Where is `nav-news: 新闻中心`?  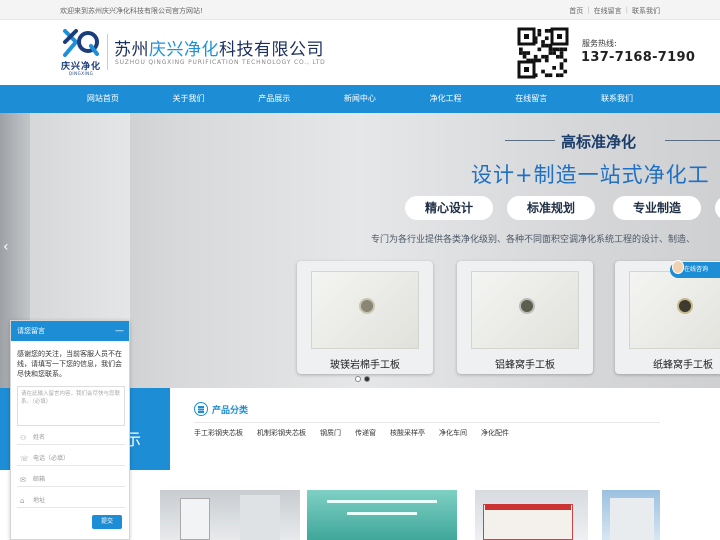 nav-news: 新闻中心 is located at coordinates (360, 99).